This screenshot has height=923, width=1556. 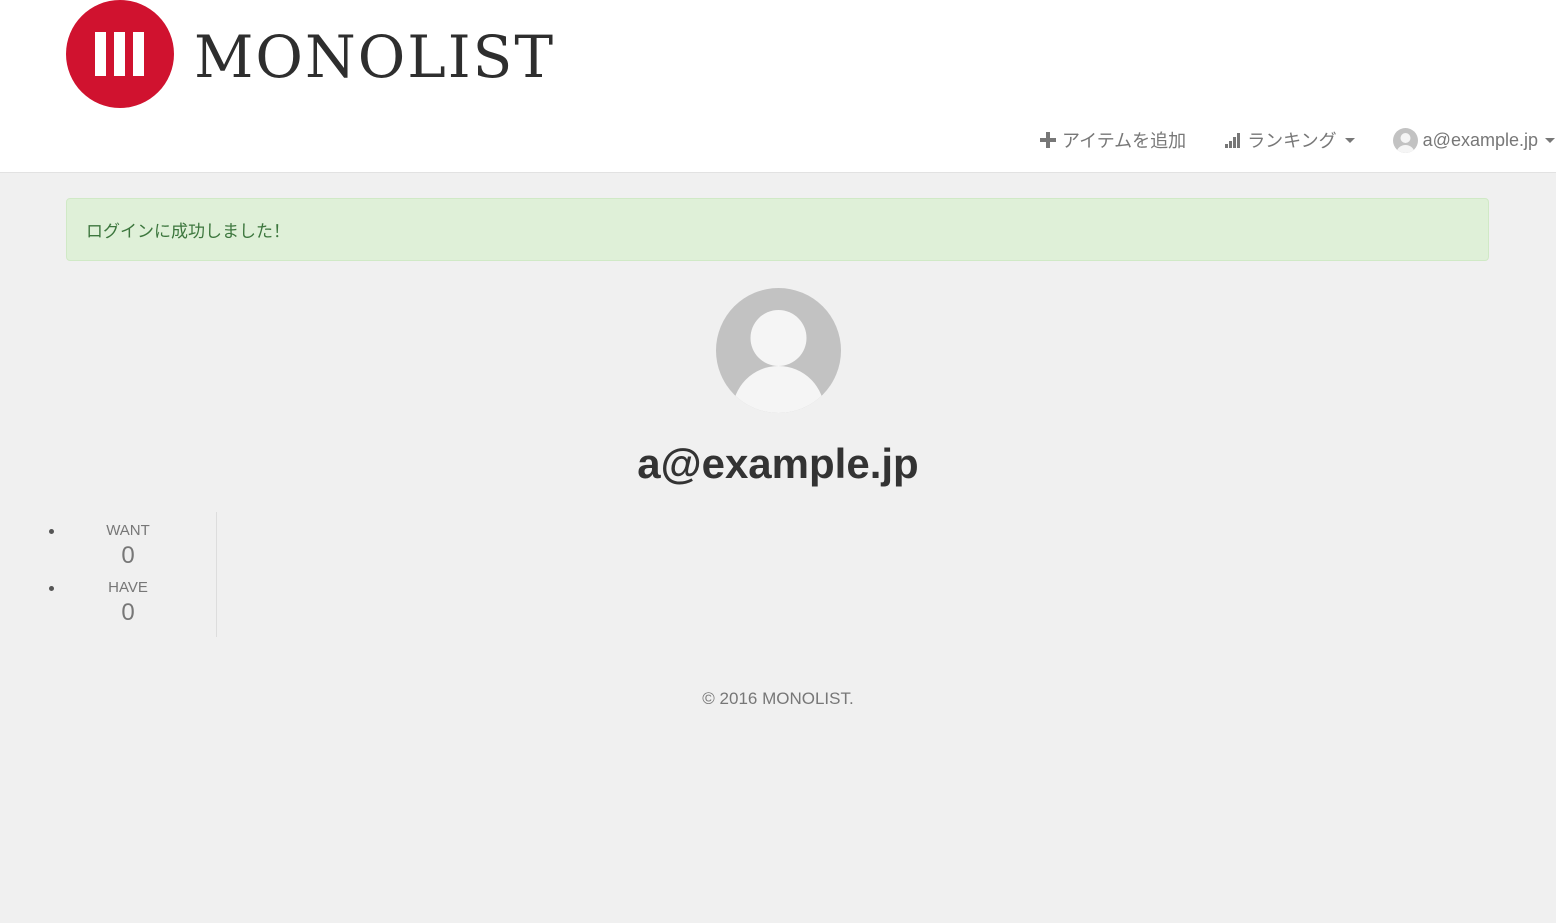 What do you see at coordinates (128, 598) in the screenshot?
I see `have-count: HAVE 0` at bounding box center [128, 598].